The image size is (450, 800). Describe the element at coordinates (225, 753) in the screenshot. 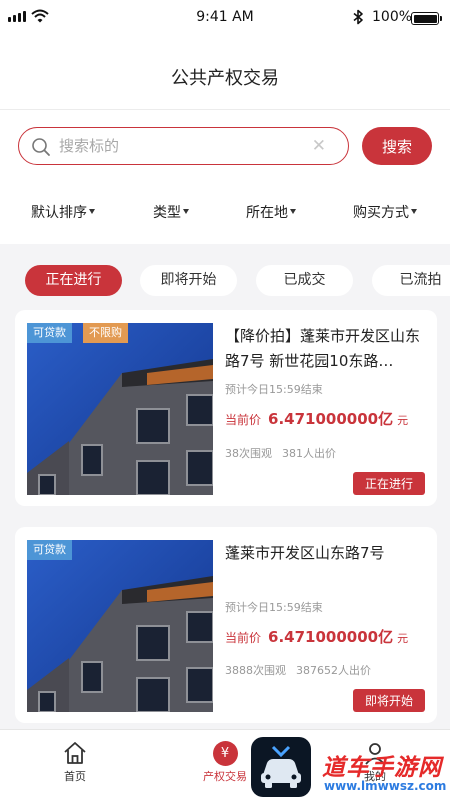

I see `yen-icon: ¥` at that location.